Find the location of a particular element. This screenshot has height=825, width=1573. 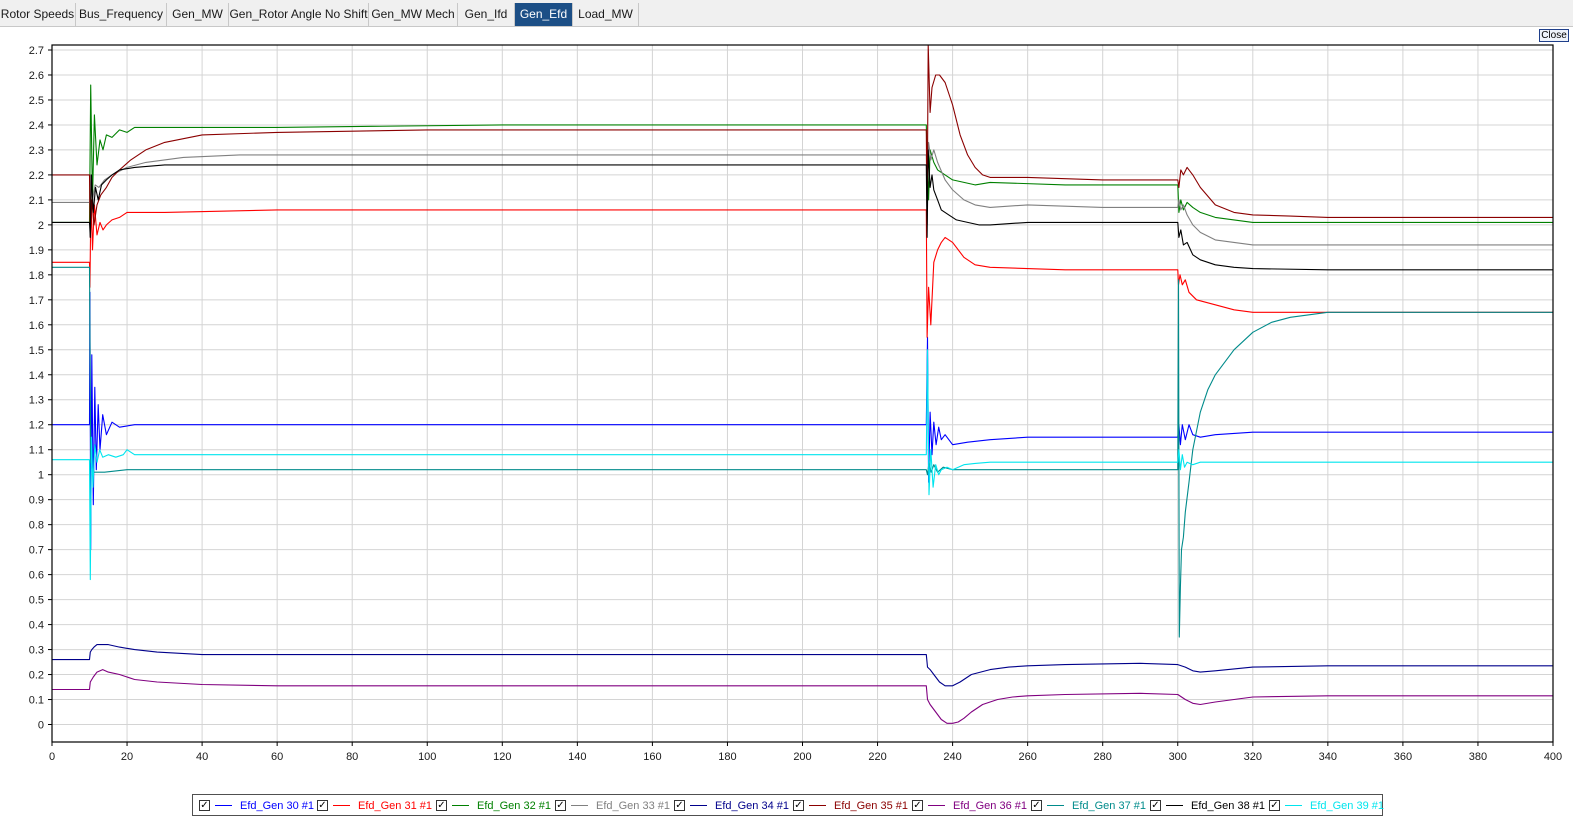

y-tick-label: 1.8 is located at coordinates (36, 276).